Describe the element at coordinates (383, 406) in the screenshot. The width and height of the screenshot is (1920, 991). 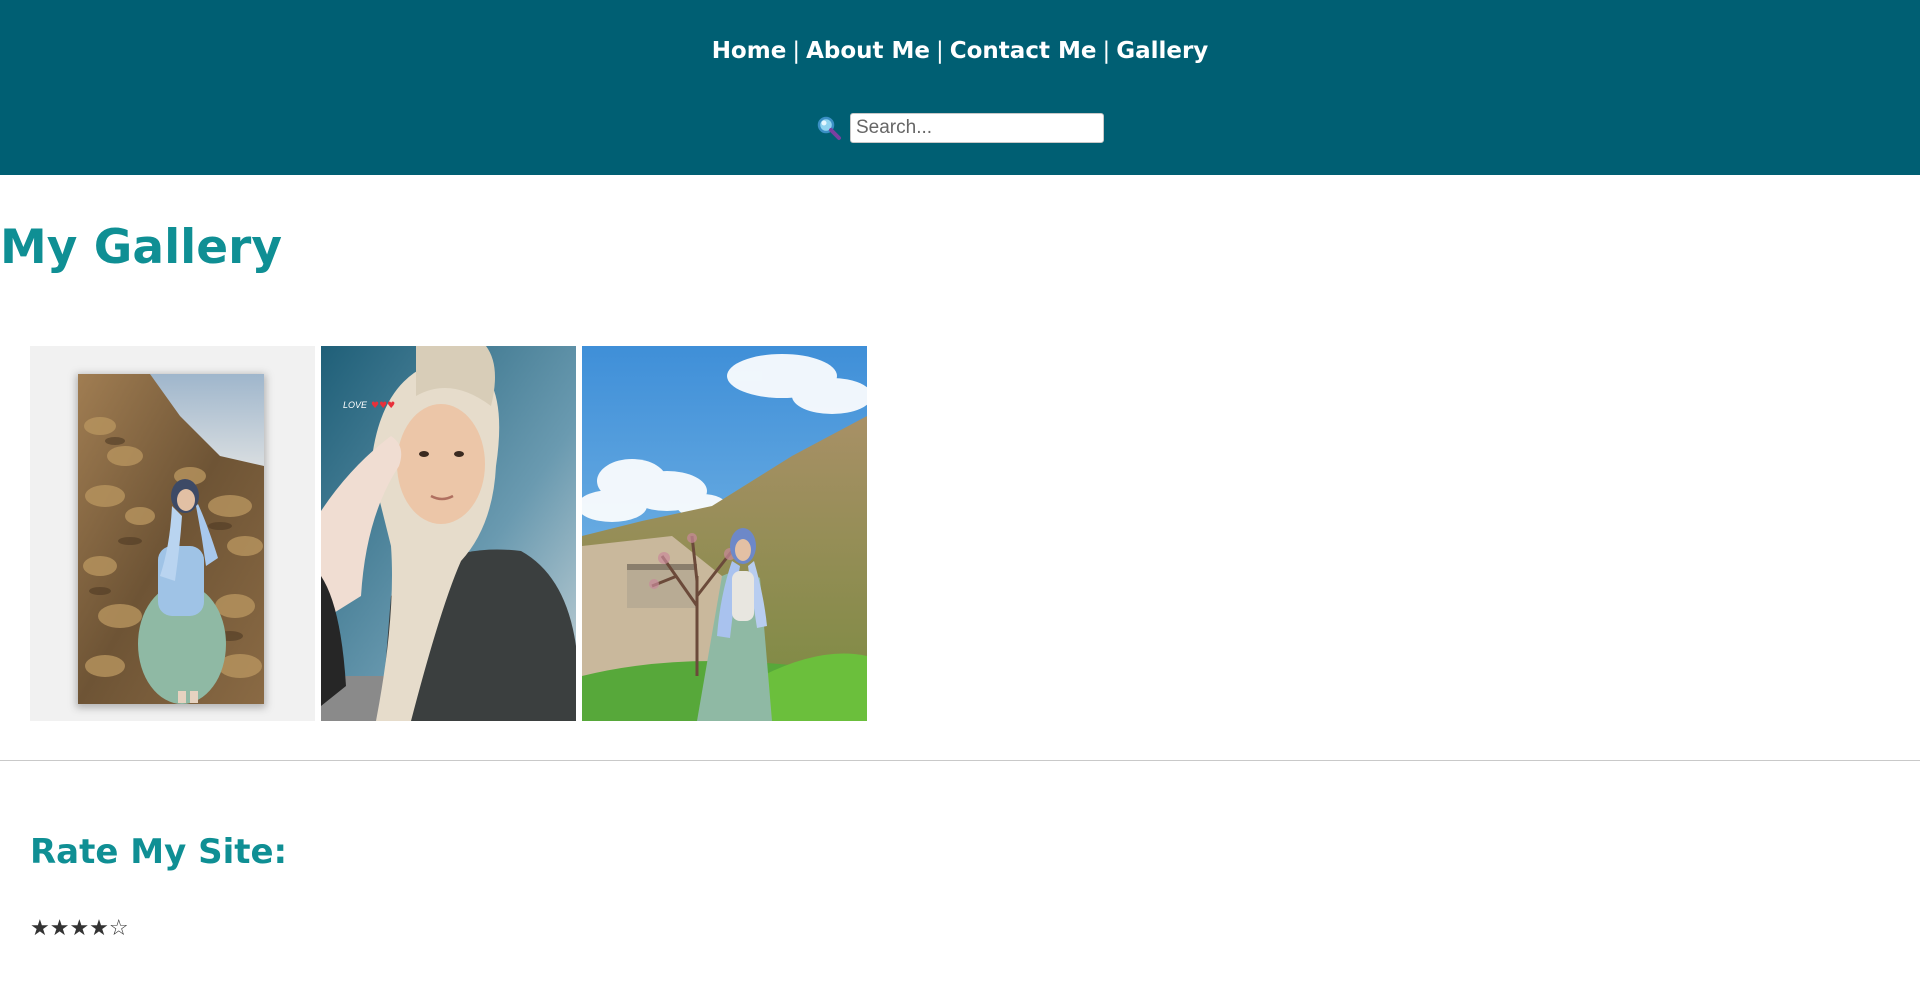
I see `hearts-icon: ♥♥♥` at that location.